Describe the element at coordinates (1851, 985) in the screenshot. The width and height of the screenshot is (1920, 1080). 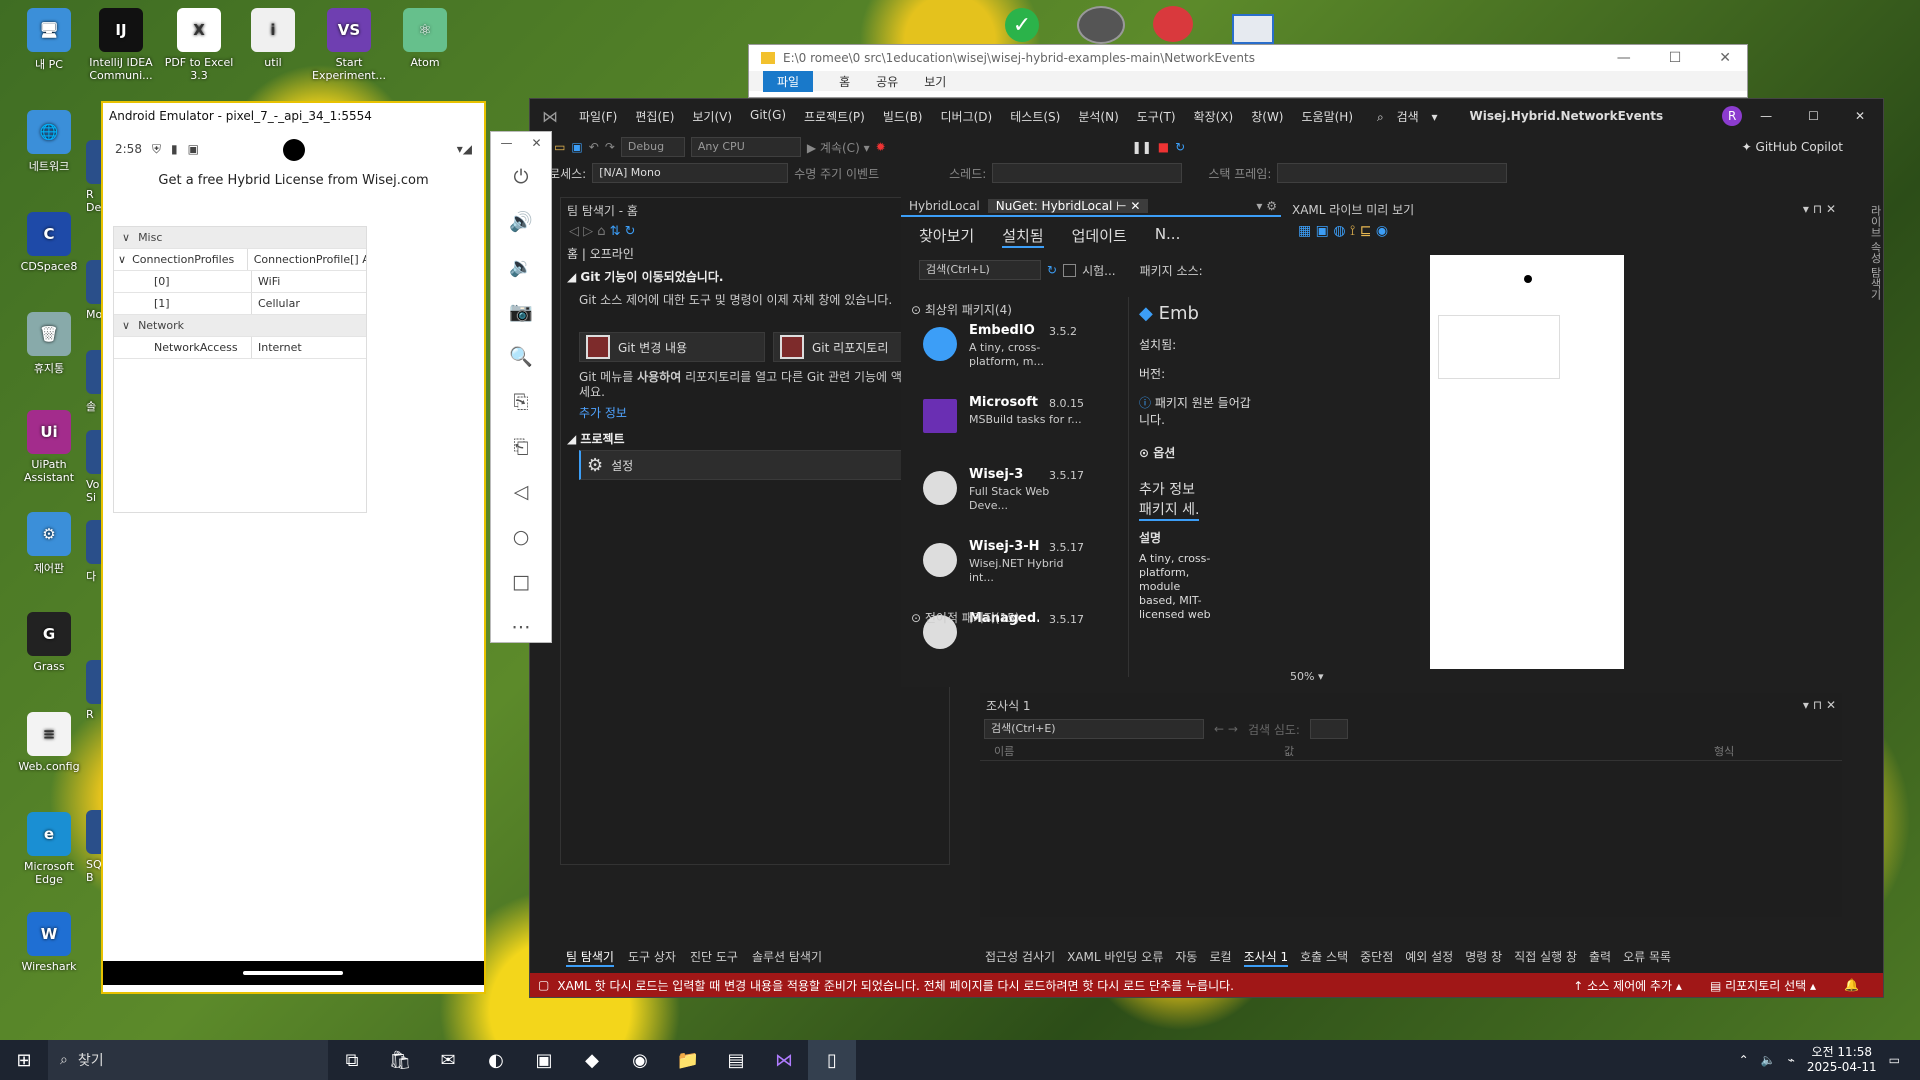
I see `notification-icon: 🔔` at that location.